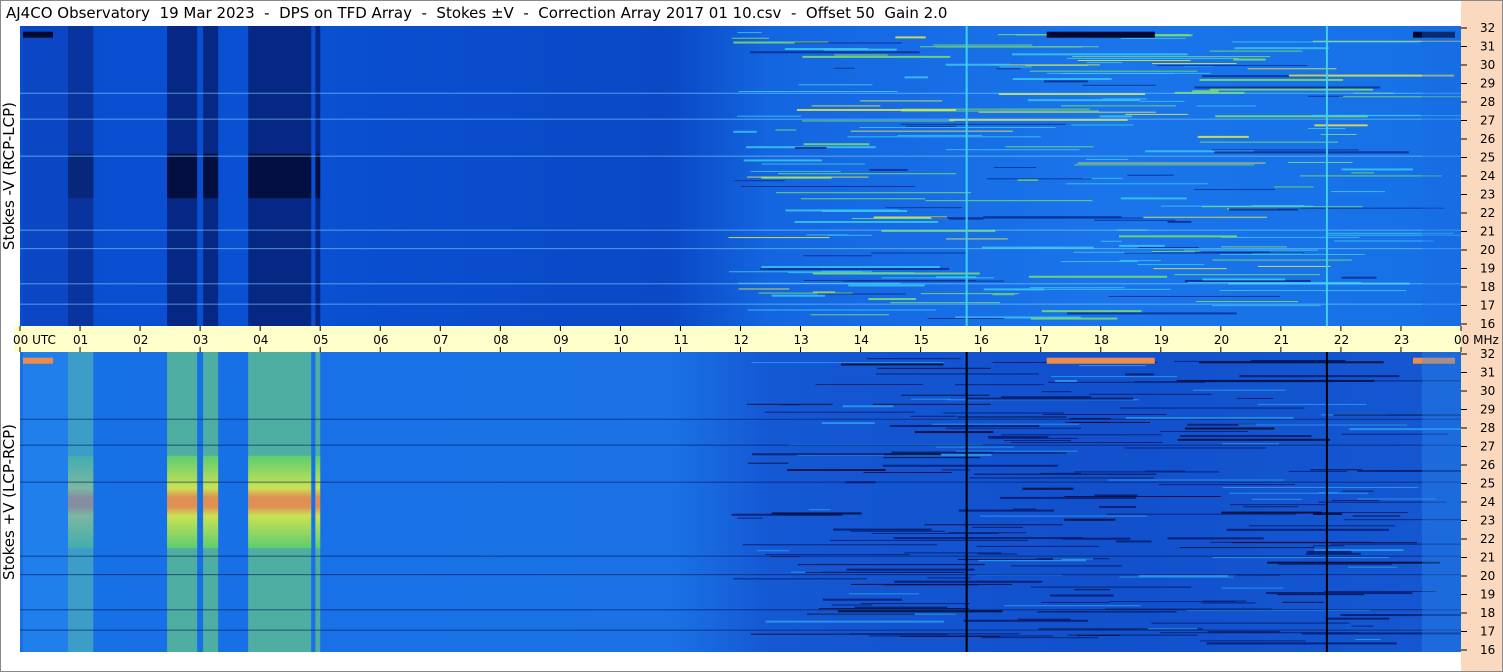 Image resolution: width=1503 pixels, height=672 pixels. Describe the element at coordinates (58, 502) in the screenshot. I see `morning-block` at that location.